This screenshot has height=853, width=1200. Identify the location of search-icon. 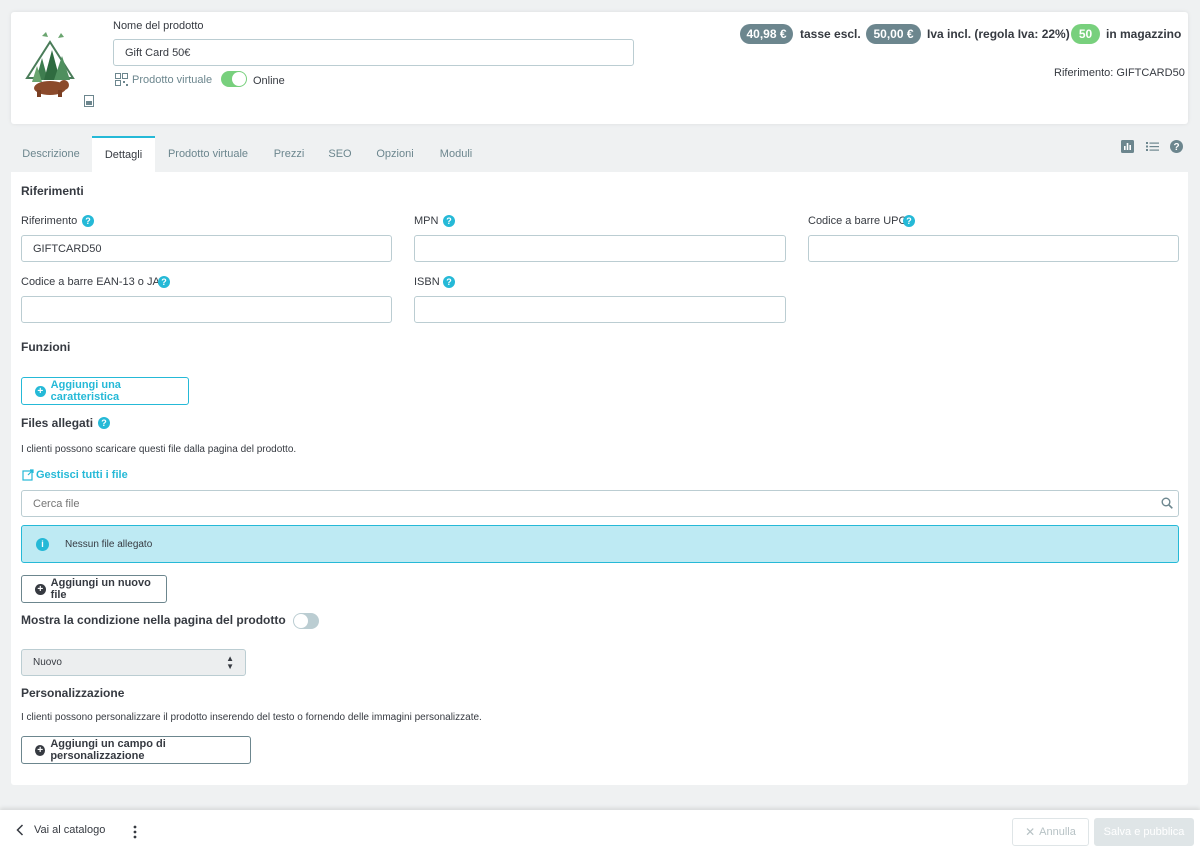
(1167, 503).